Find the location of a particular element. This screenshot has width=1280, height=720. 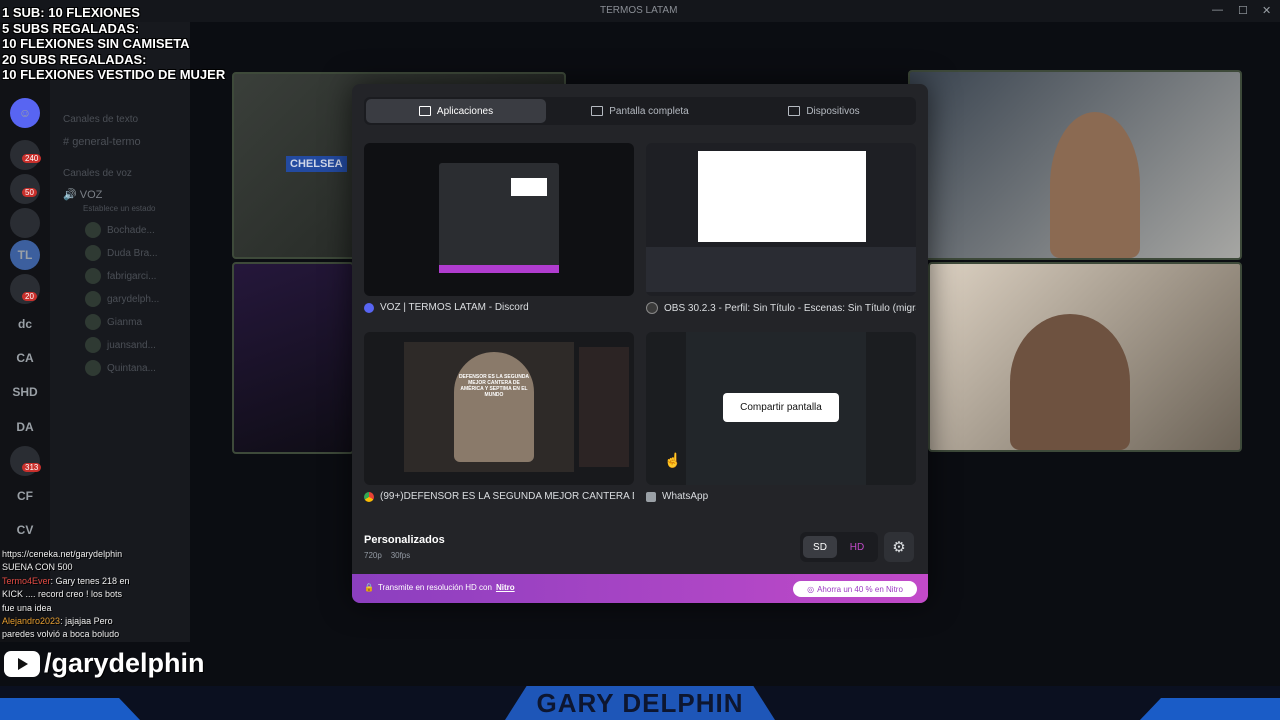

source-thumbnail: Compartir pantalla is located at coordinates (781, 408).